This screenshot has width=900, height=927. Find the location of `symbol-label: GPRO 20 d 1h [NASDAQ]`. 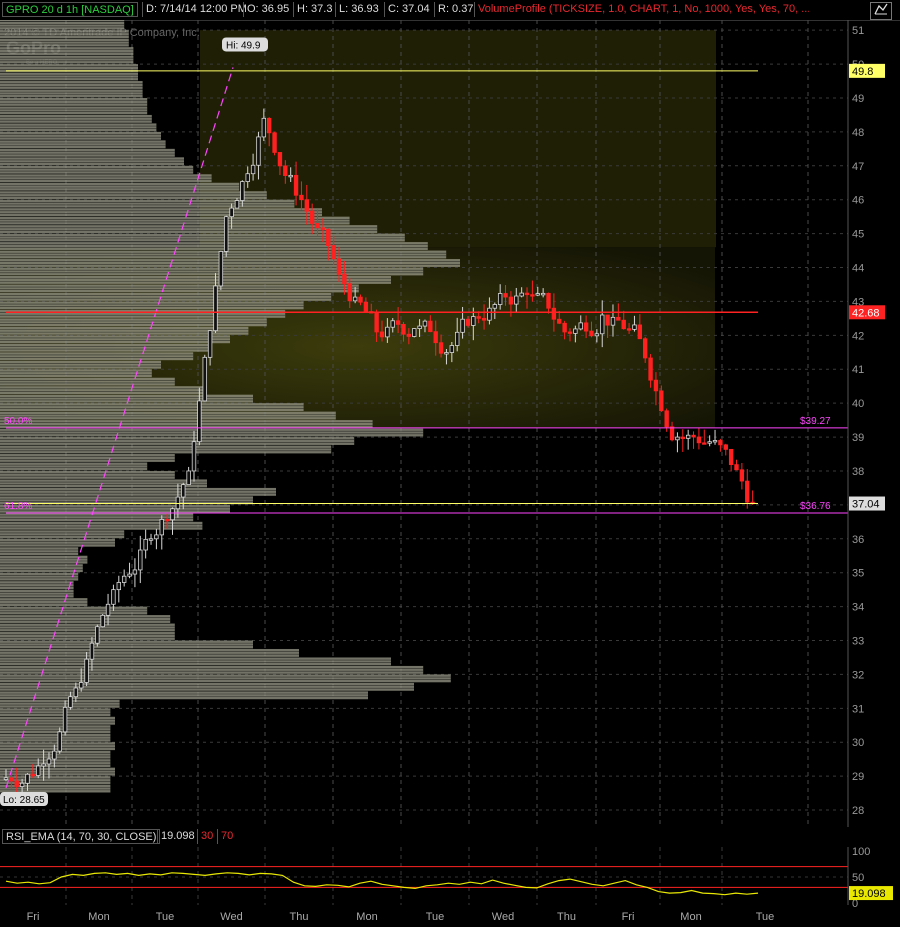

symbol-label: GPRO 20 d 1h [NASDAQ] is located at coordinates (70, 9).